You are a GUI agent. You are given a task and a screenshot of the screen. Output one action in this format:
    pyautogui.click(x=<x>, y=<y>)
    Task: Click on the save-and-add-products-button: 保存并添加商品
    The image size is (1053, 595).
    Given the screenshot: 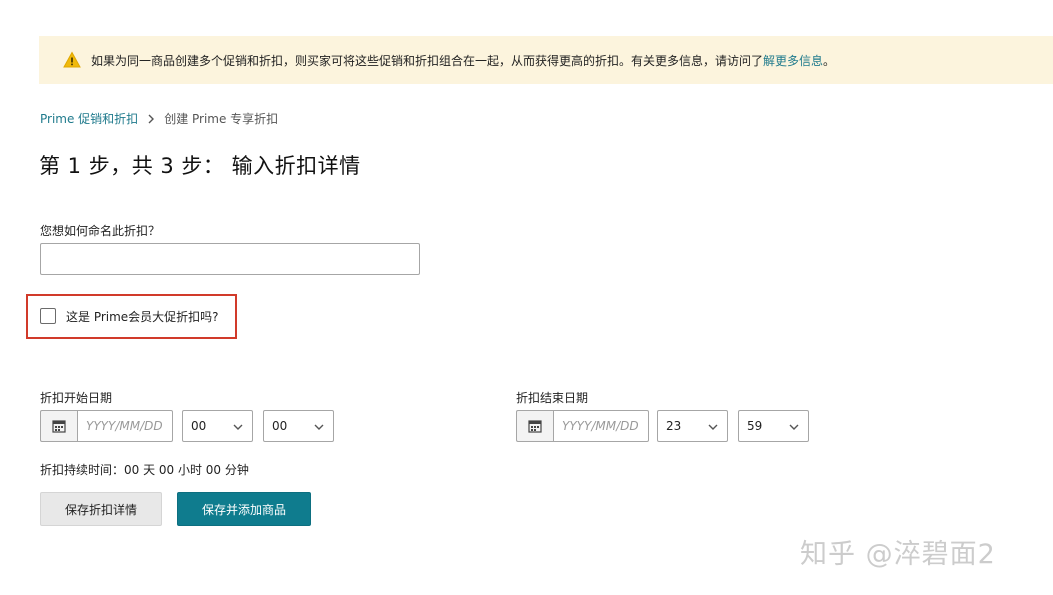 What is the action you would take?
    pyautogui.click(x=244, y=509)
    